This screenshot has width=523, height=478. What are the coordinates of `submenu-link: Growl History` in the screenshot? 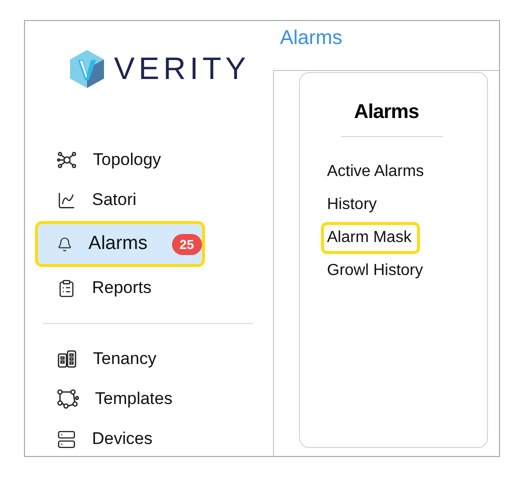 It's located at (376, 271).